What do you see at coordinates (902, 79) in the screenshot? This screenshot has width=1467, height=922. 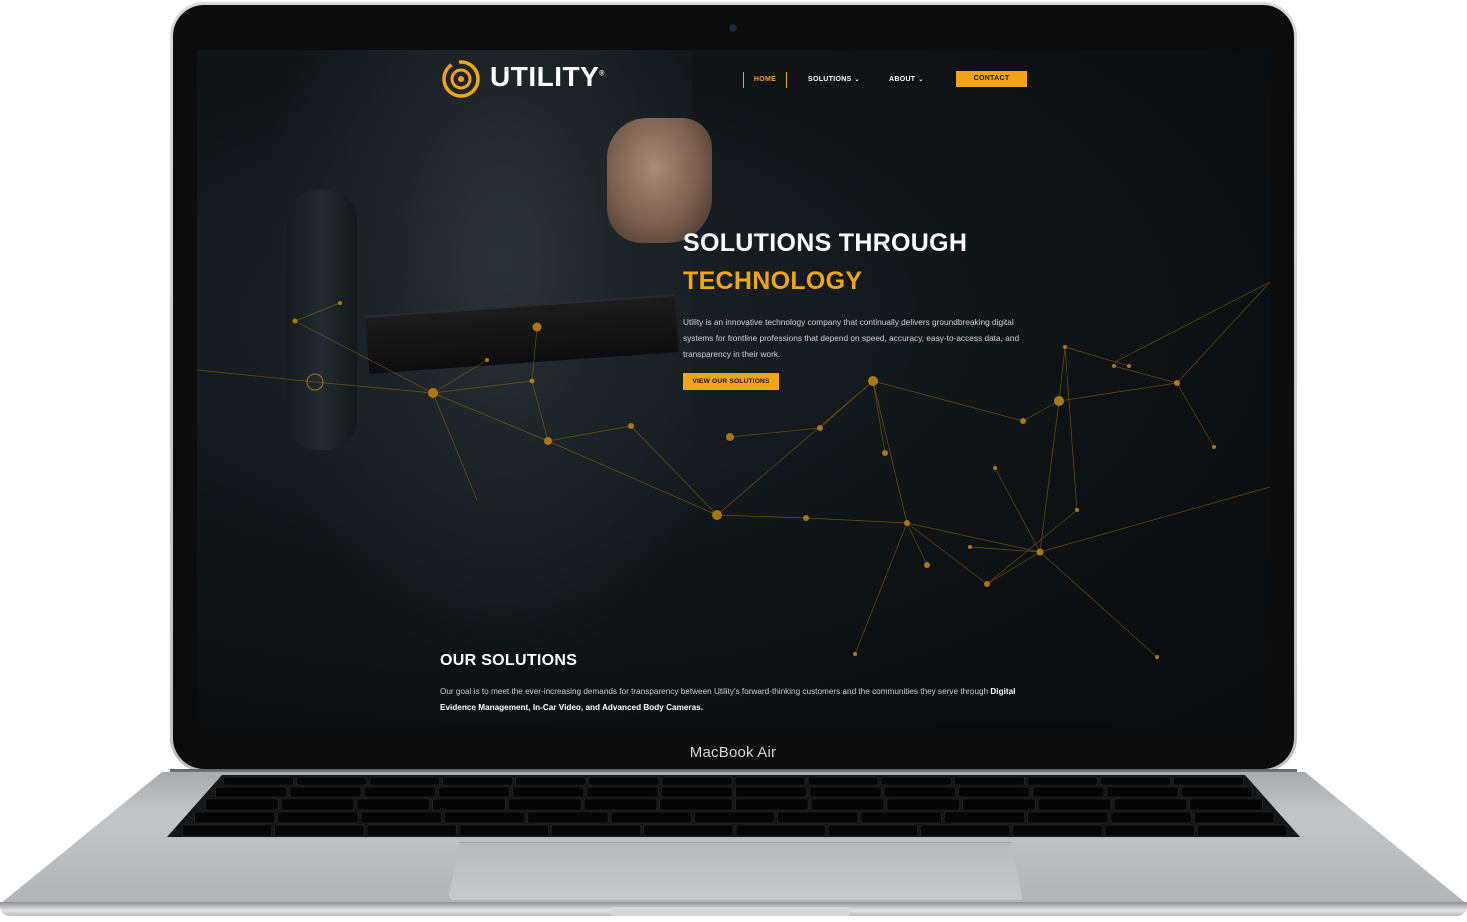 I see `nav-about-label: ABOUT` at bounding box center [902, 79].